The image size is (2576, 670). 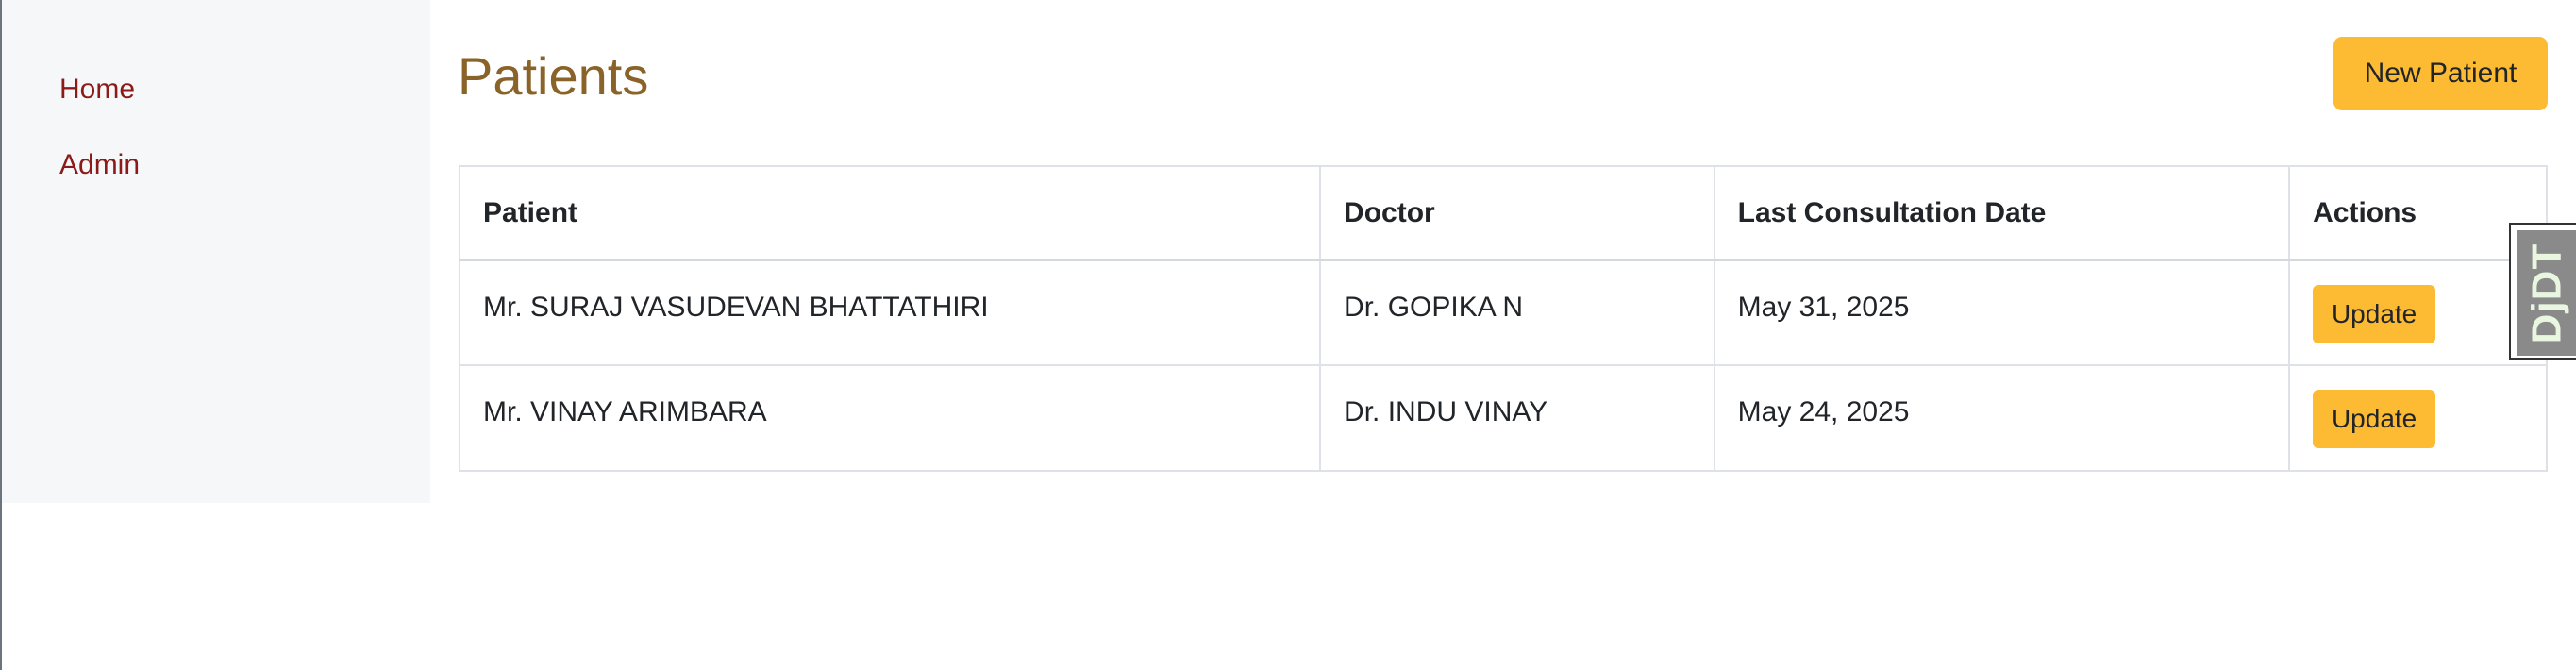 What do you see at coordinates (2002, 418) in the screenshot?
I see `last-consultation-date-cell: May 24, 2025` at bounding box center [2002, 418].